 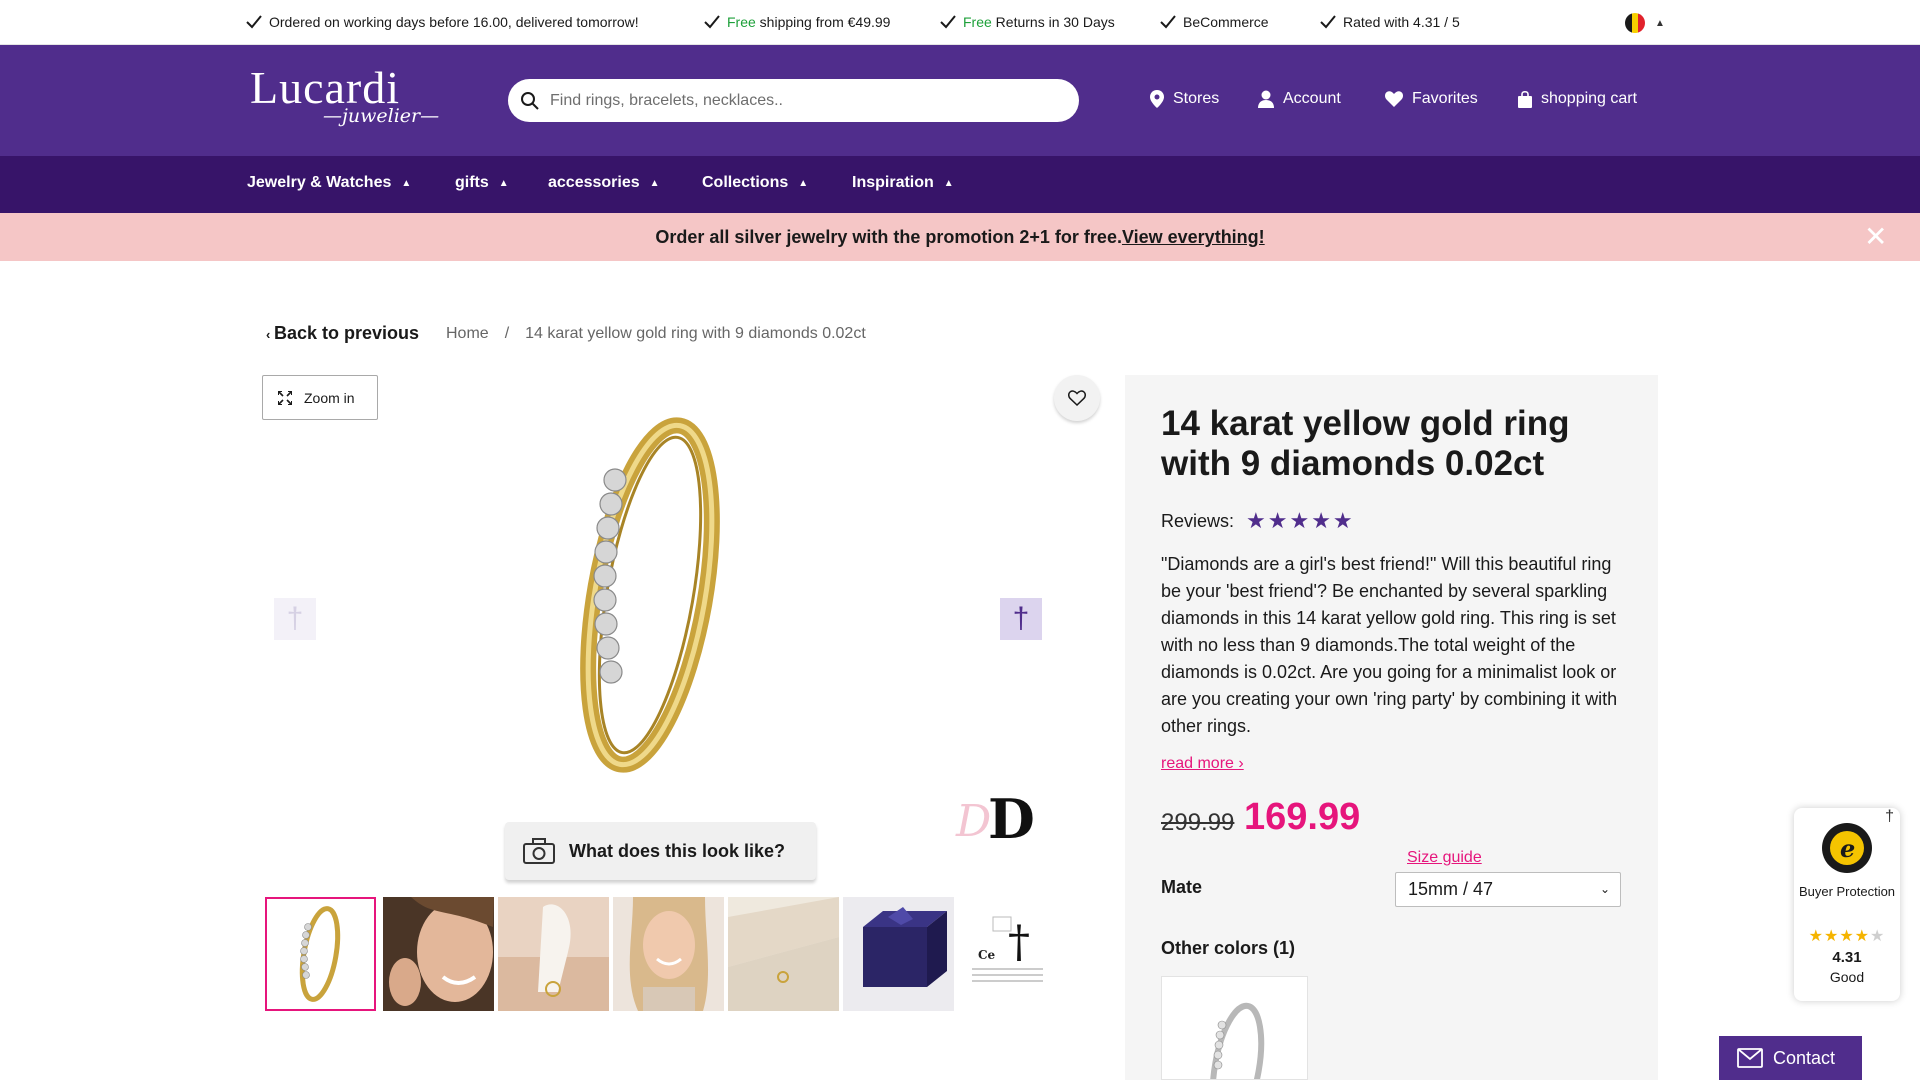 I want to click on add-to-favorites-button, so click(x=1077, y=398).